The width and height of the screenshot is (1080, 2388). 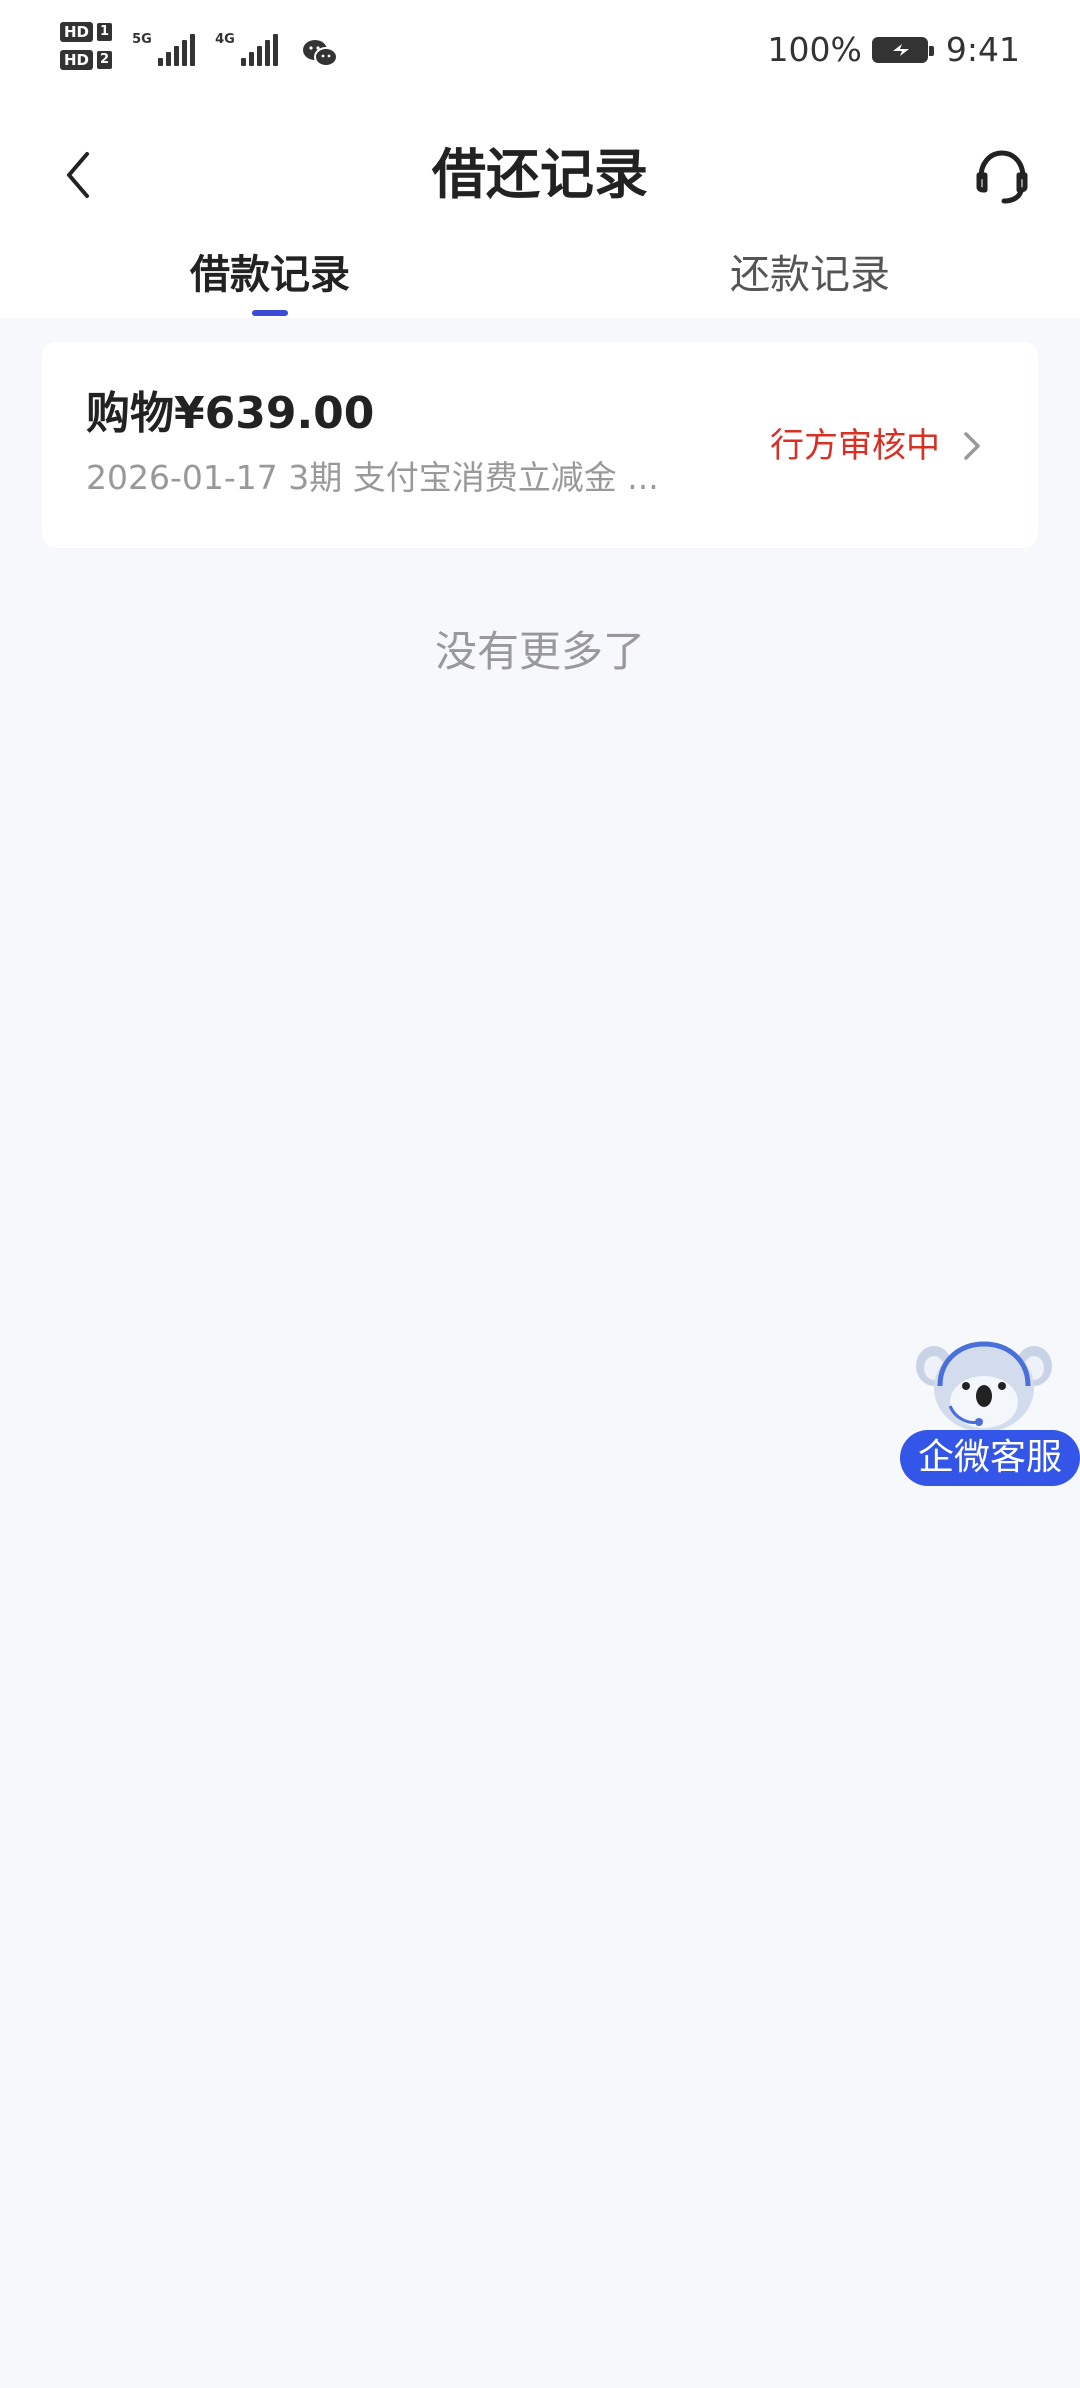 I want to click on wechat-icon, so click(x=321, y=53).